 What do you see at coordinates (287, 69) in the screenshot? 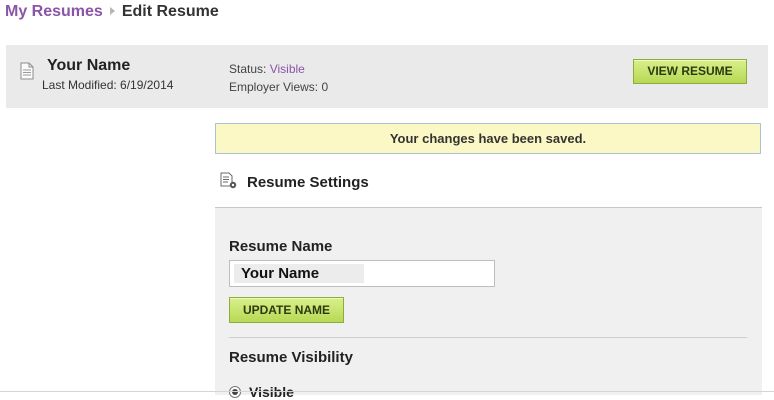
I see `status-value-link: Visible` at bounding box center [287, 69].